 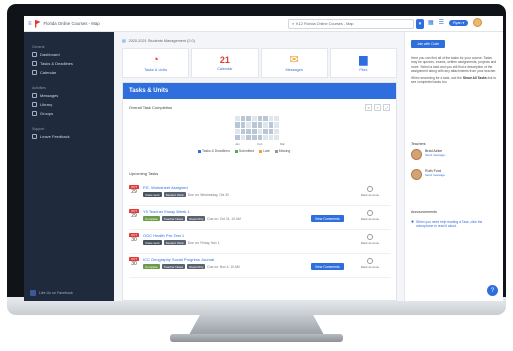 I want to click on sidebar-heading-activities: Activities, so click(x=39, y=88).